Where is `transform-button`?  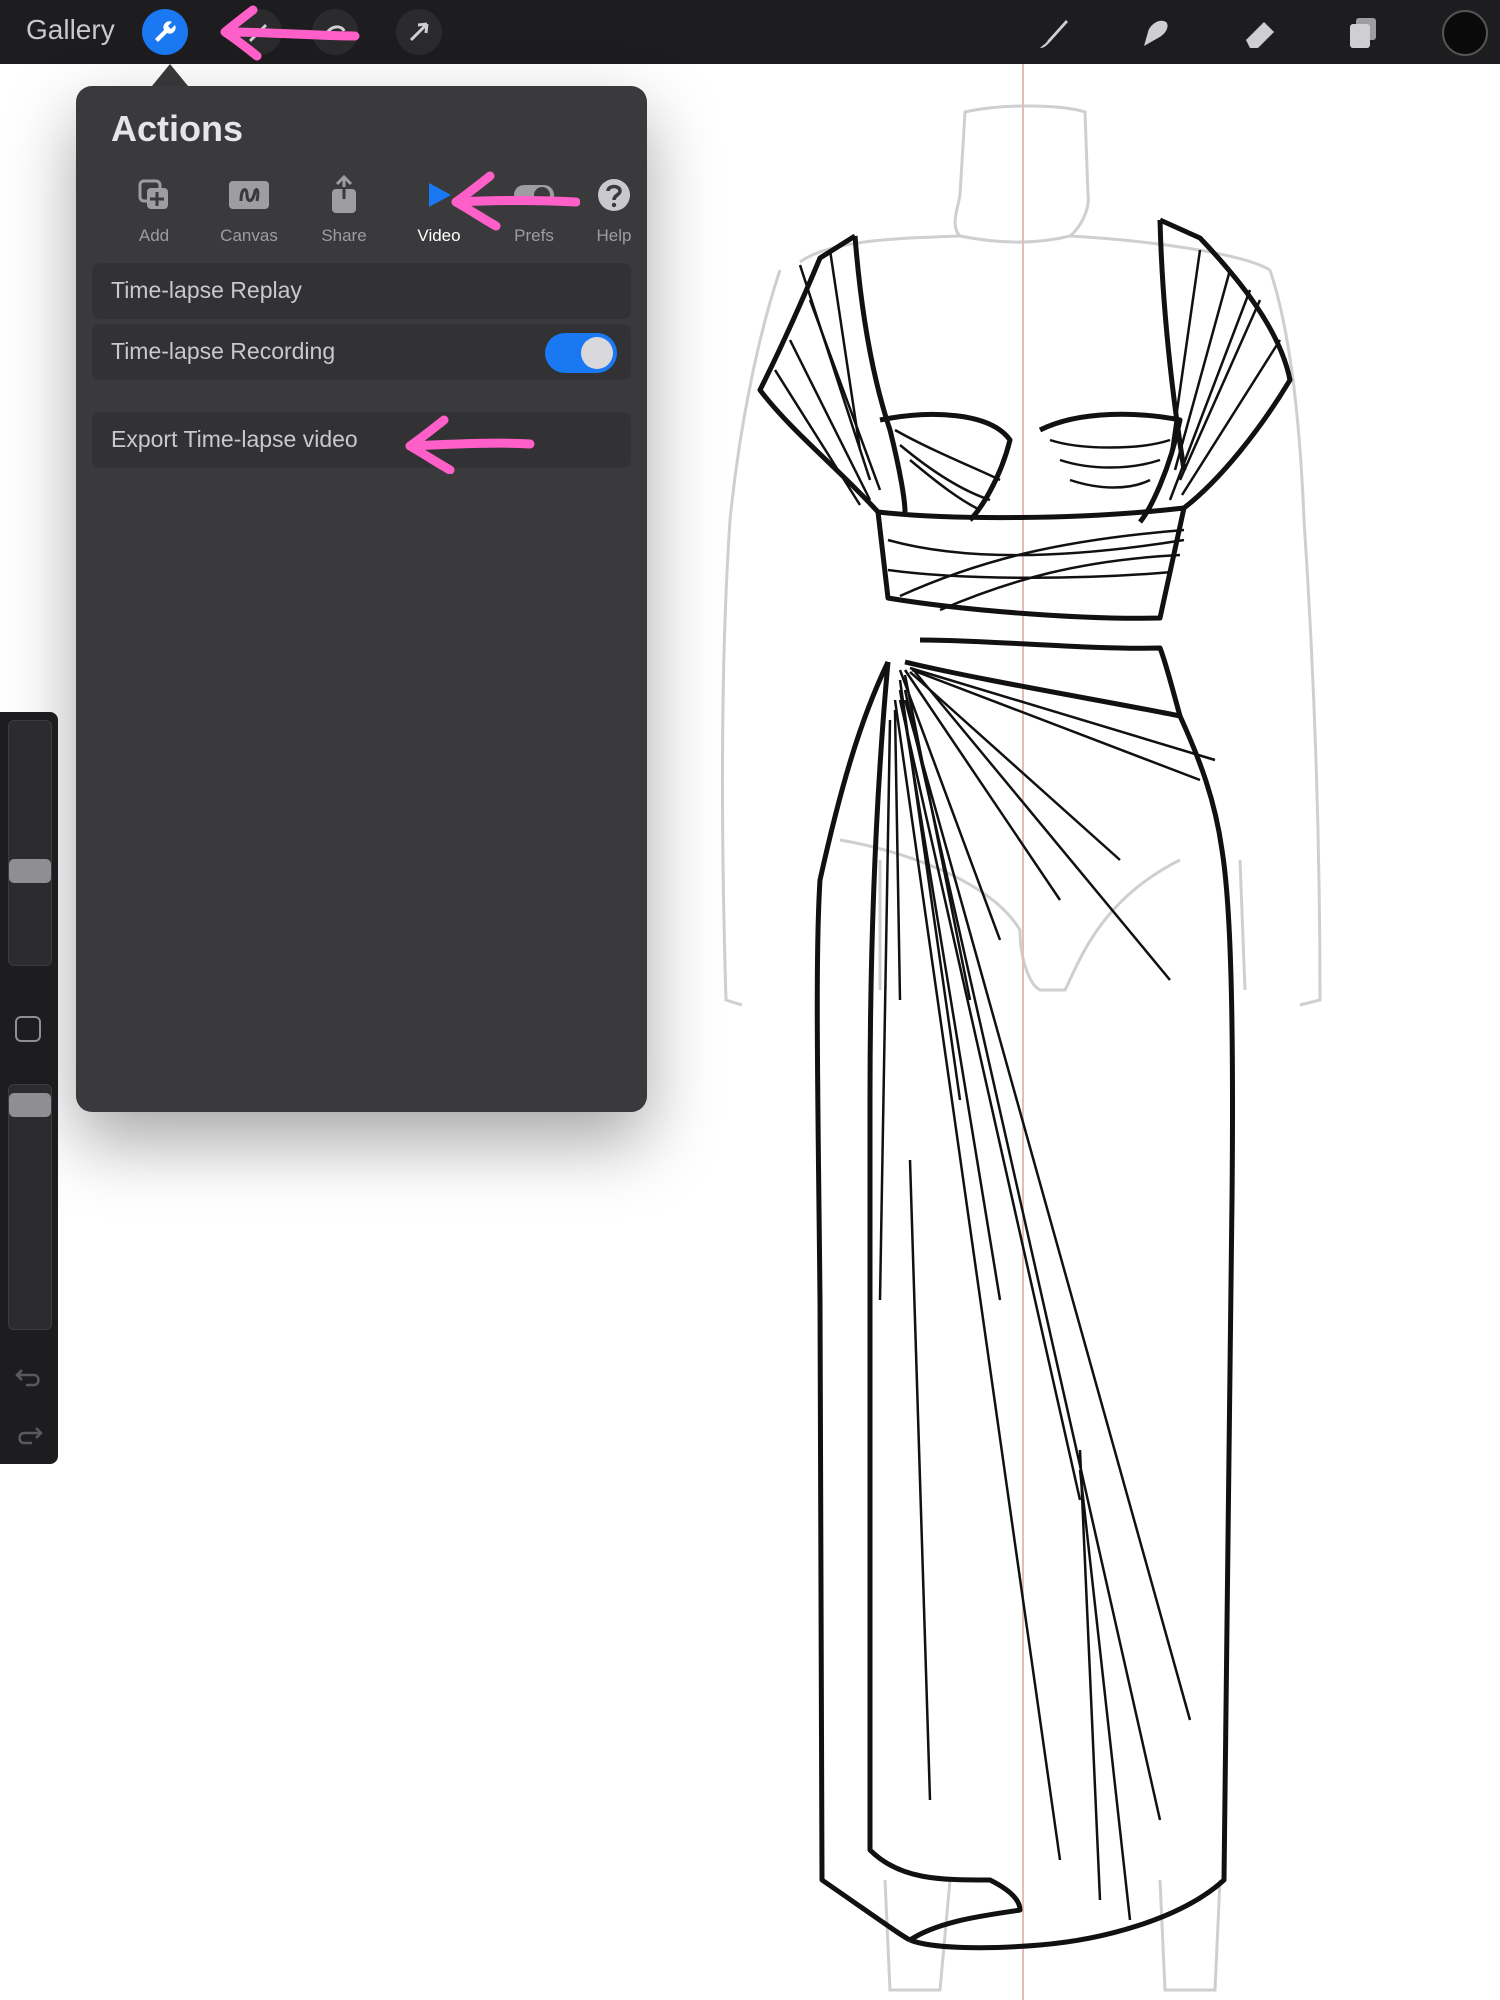
transform-button is located at coordinates (419, 32).